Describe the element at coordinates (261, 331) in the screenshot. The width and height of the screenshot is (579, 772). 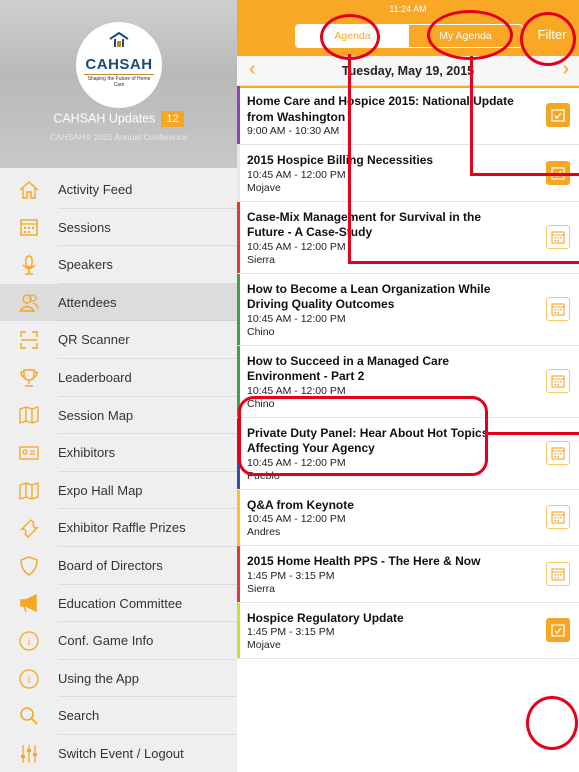
I see `session-room: Chino` at that location.